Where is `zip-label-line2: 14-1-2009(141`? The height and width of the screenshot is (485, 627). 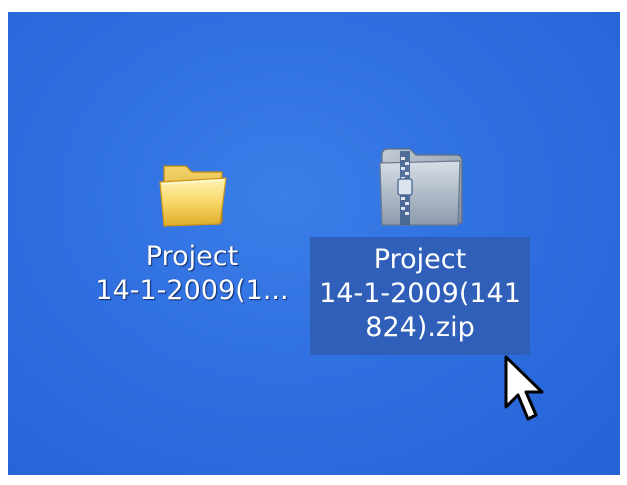
zip-label-line2: 14-1-2009(141 is located at coordinates (420, 293).